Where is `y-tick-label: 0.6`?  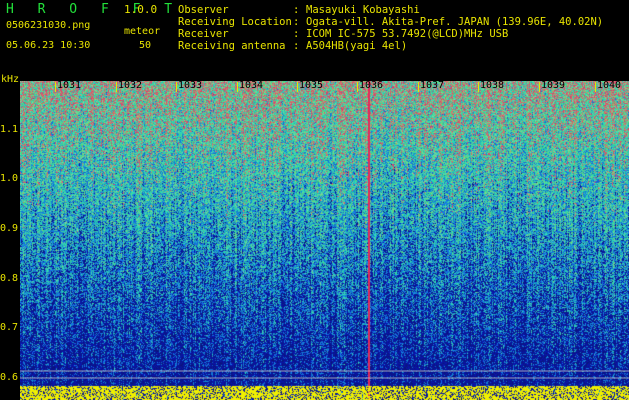 y-tick-label: 0.6 is located at coordinates (9, 377).